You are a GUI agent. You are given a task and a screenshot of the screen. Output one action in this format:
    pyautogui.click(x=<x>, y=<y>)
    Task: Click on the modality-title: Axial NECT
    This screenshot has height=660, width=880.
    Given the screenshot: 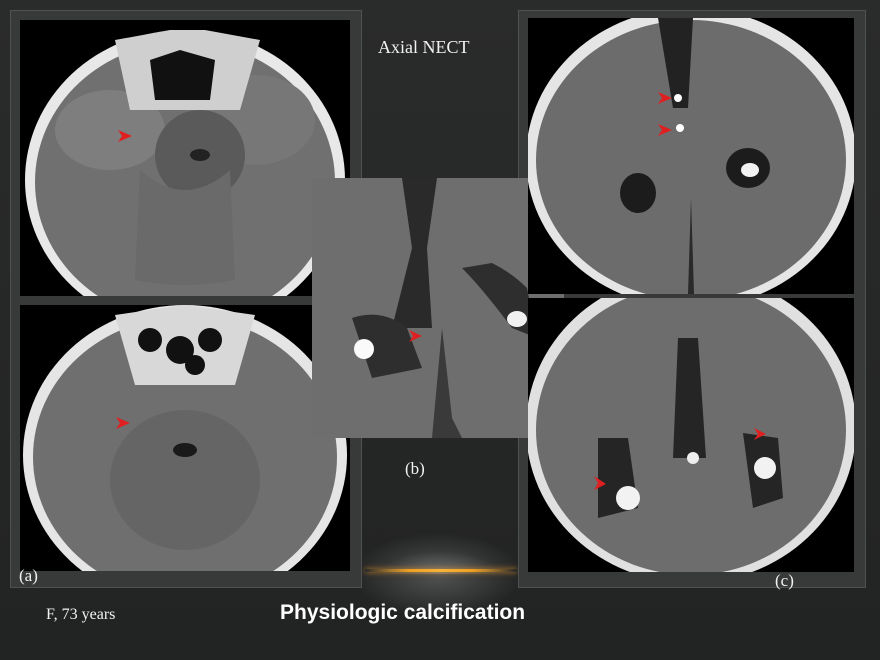 What is the action you would take?
    pyautogui.click(x=424, y=47)
    